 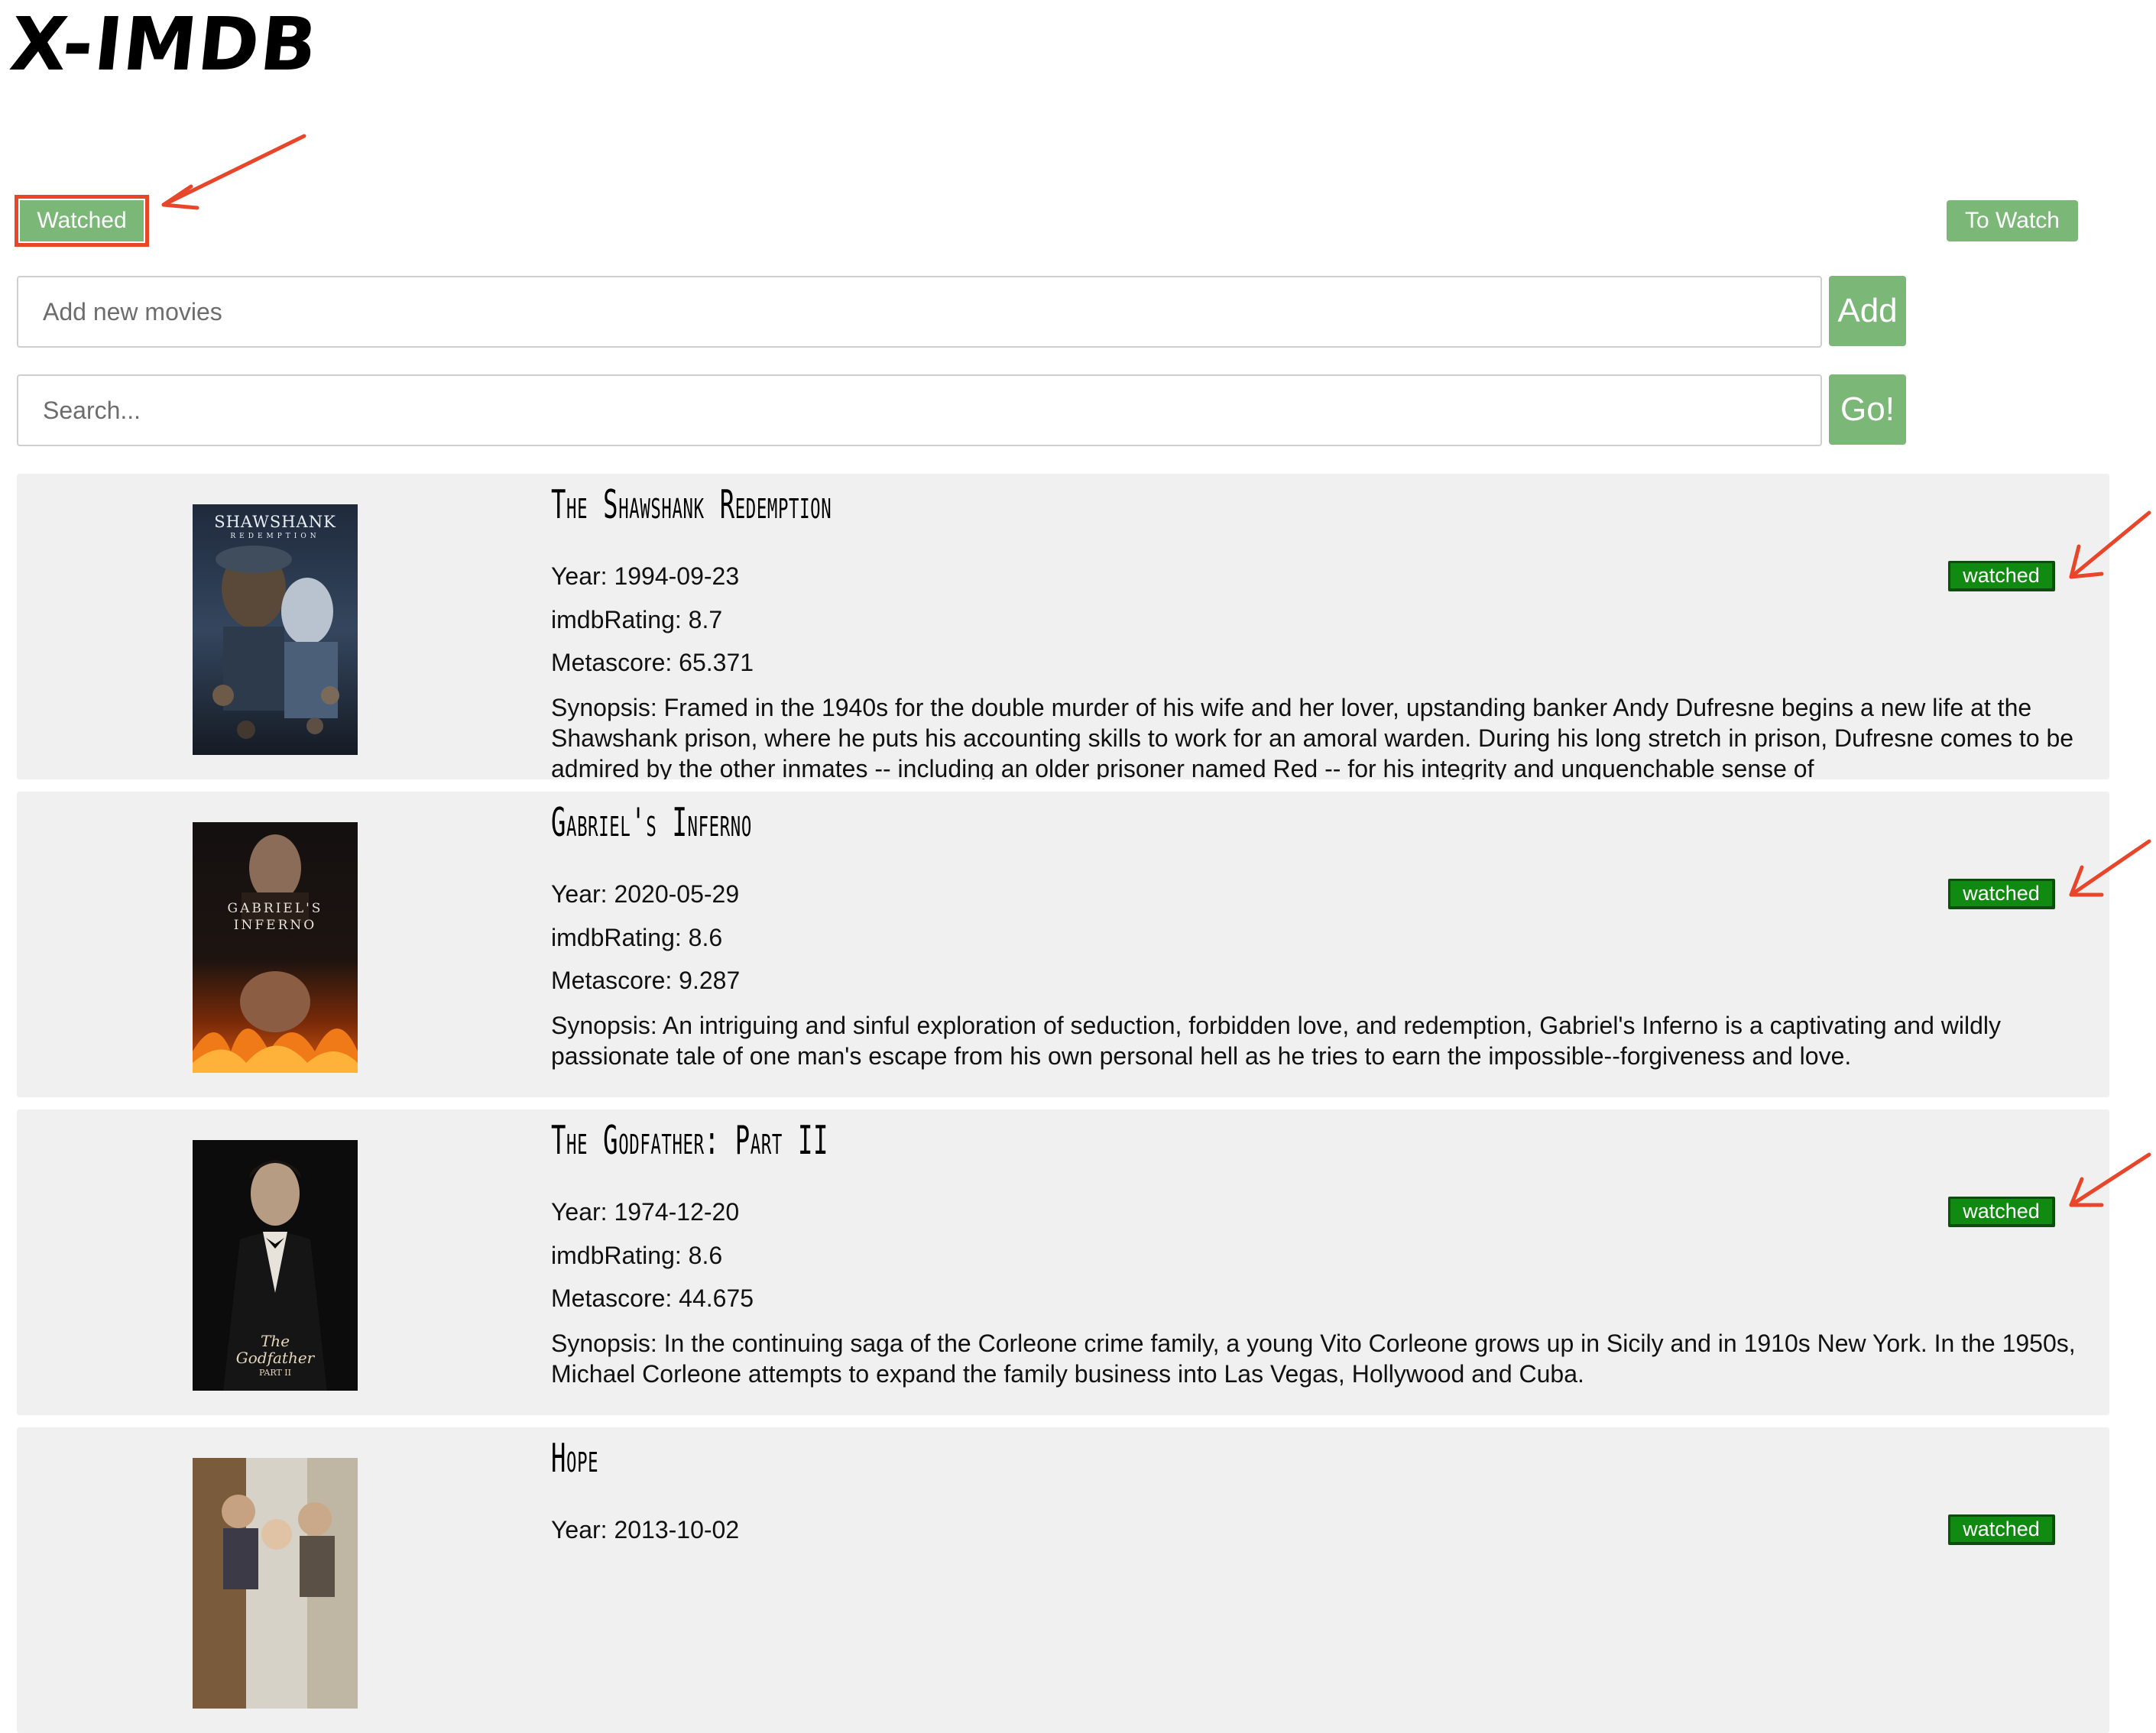 I want to click on svg-text: GABRIEL'S, so click(x=275, y=908).